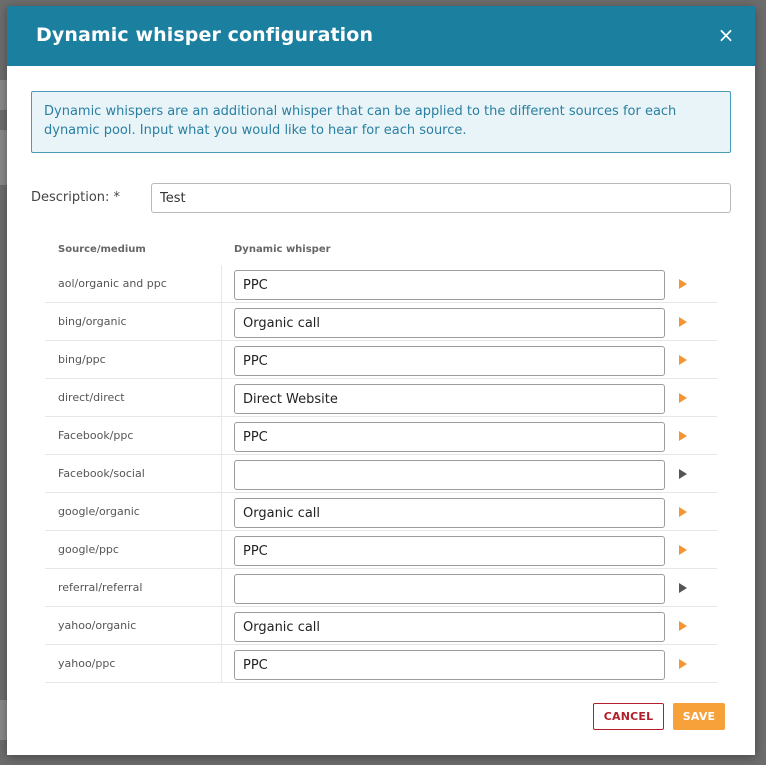  I want to click on modal-header: Dynamic whisper configuration ×, so click(381, 36).